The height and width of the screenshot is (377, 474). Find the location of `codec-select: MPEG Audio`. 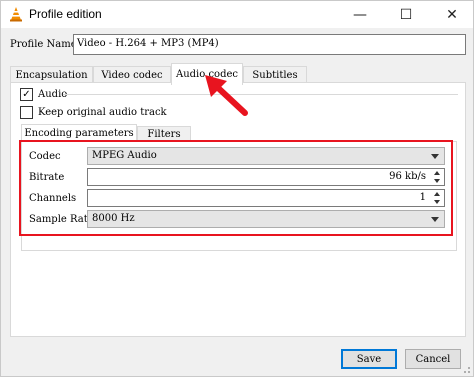

codec-select: MPEG Audio is located at coordinates (266, 156).